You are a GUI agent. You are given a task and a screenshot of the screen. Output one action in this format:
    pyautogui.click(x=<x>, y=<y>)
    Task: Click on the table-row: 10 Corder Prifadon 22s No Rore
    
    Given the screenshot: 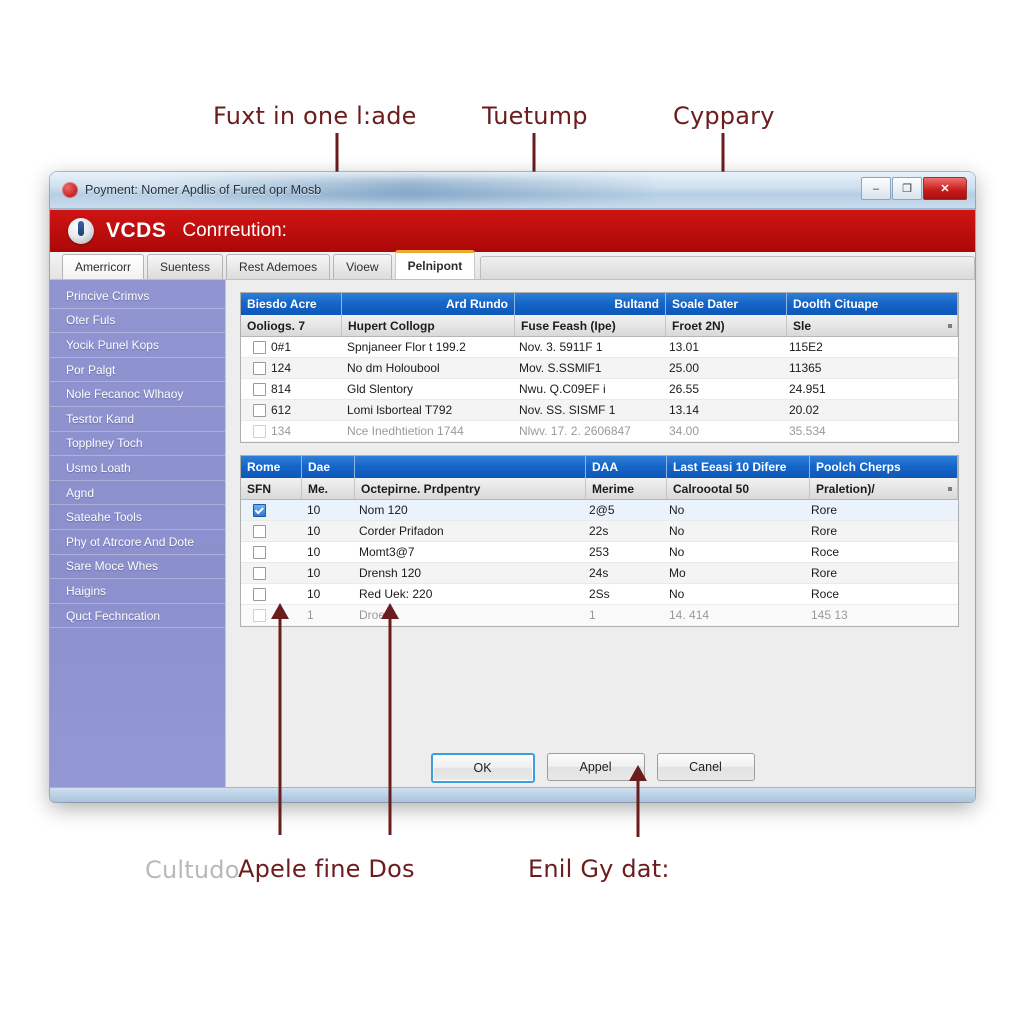 What is the action you would take?
    pyautogui.click(x=599, y=531)
    